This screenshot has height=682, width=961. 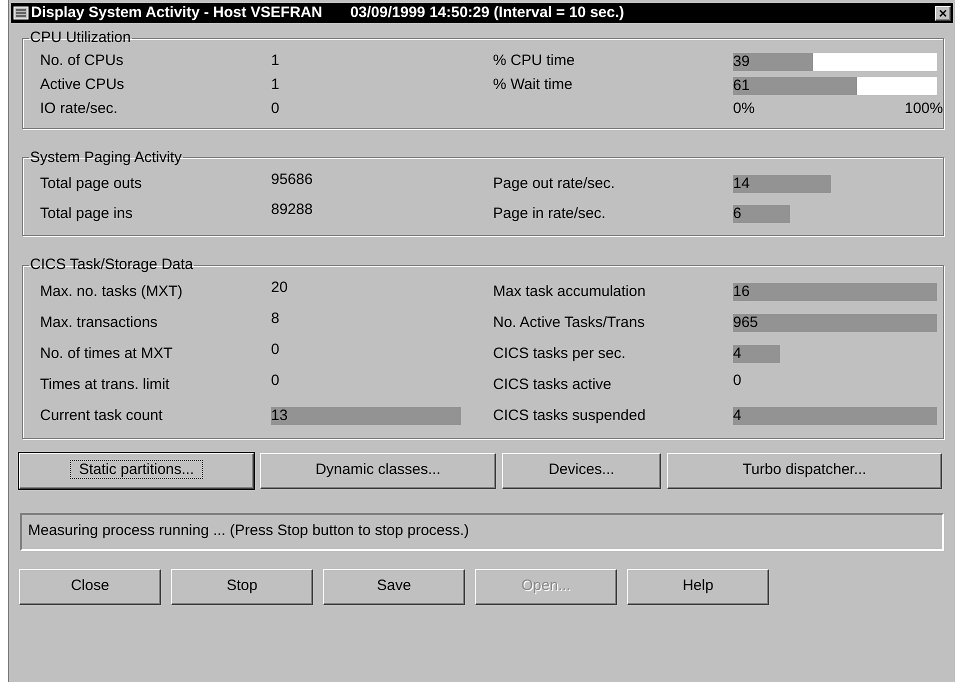 I want to click on close-button: ×, so click(x=943, y=13).